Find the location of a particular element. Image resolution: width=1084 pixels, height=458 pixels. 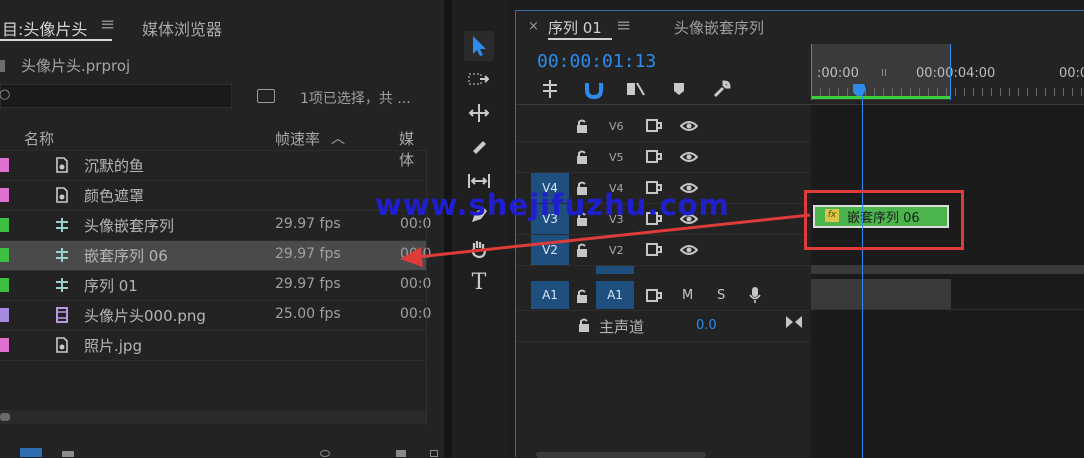

picture-icon is located at coordinates (62, 195).